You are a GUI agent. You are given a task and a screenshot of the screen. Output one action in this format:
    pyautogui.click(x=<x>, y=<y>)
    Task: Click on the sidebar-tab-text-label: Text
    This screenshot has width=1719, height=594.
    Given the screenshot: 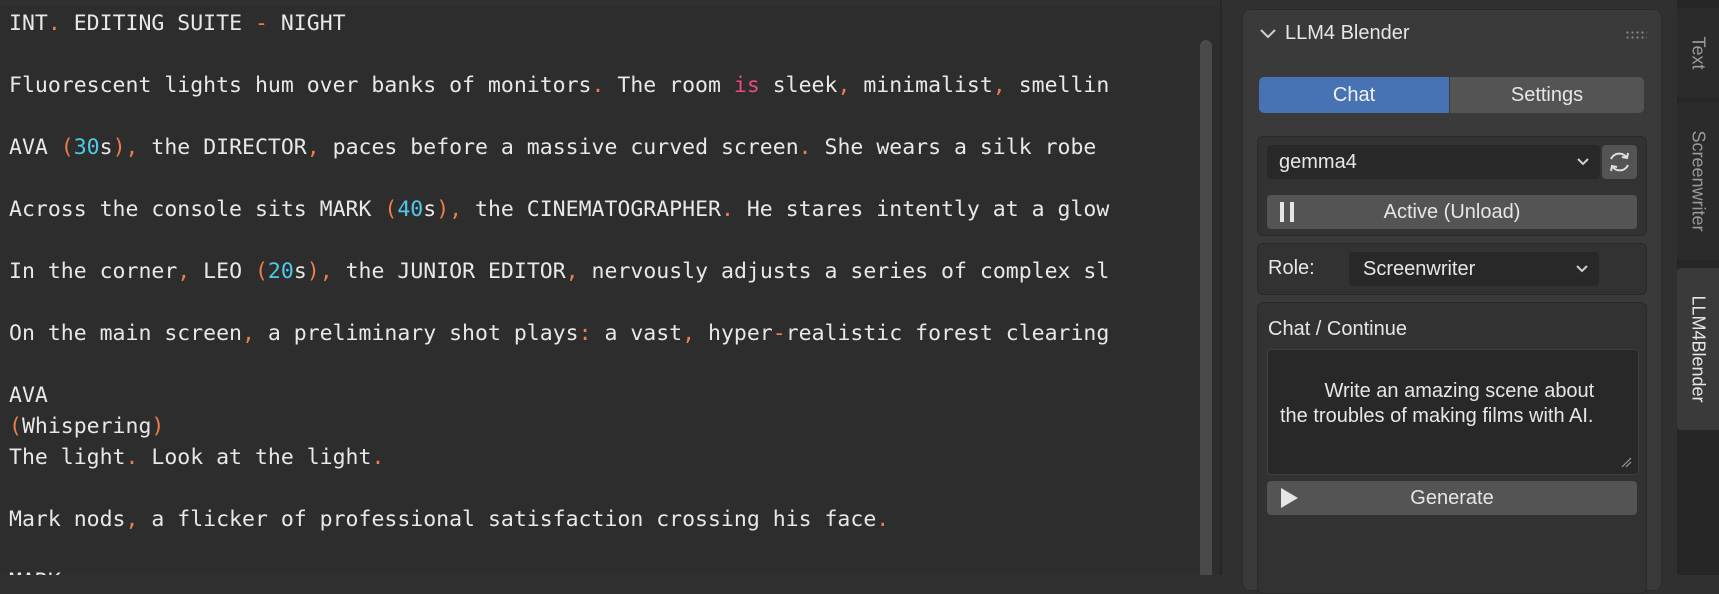 What is the action you would take?
    pyautogui.click(x=1698, y=53)
    